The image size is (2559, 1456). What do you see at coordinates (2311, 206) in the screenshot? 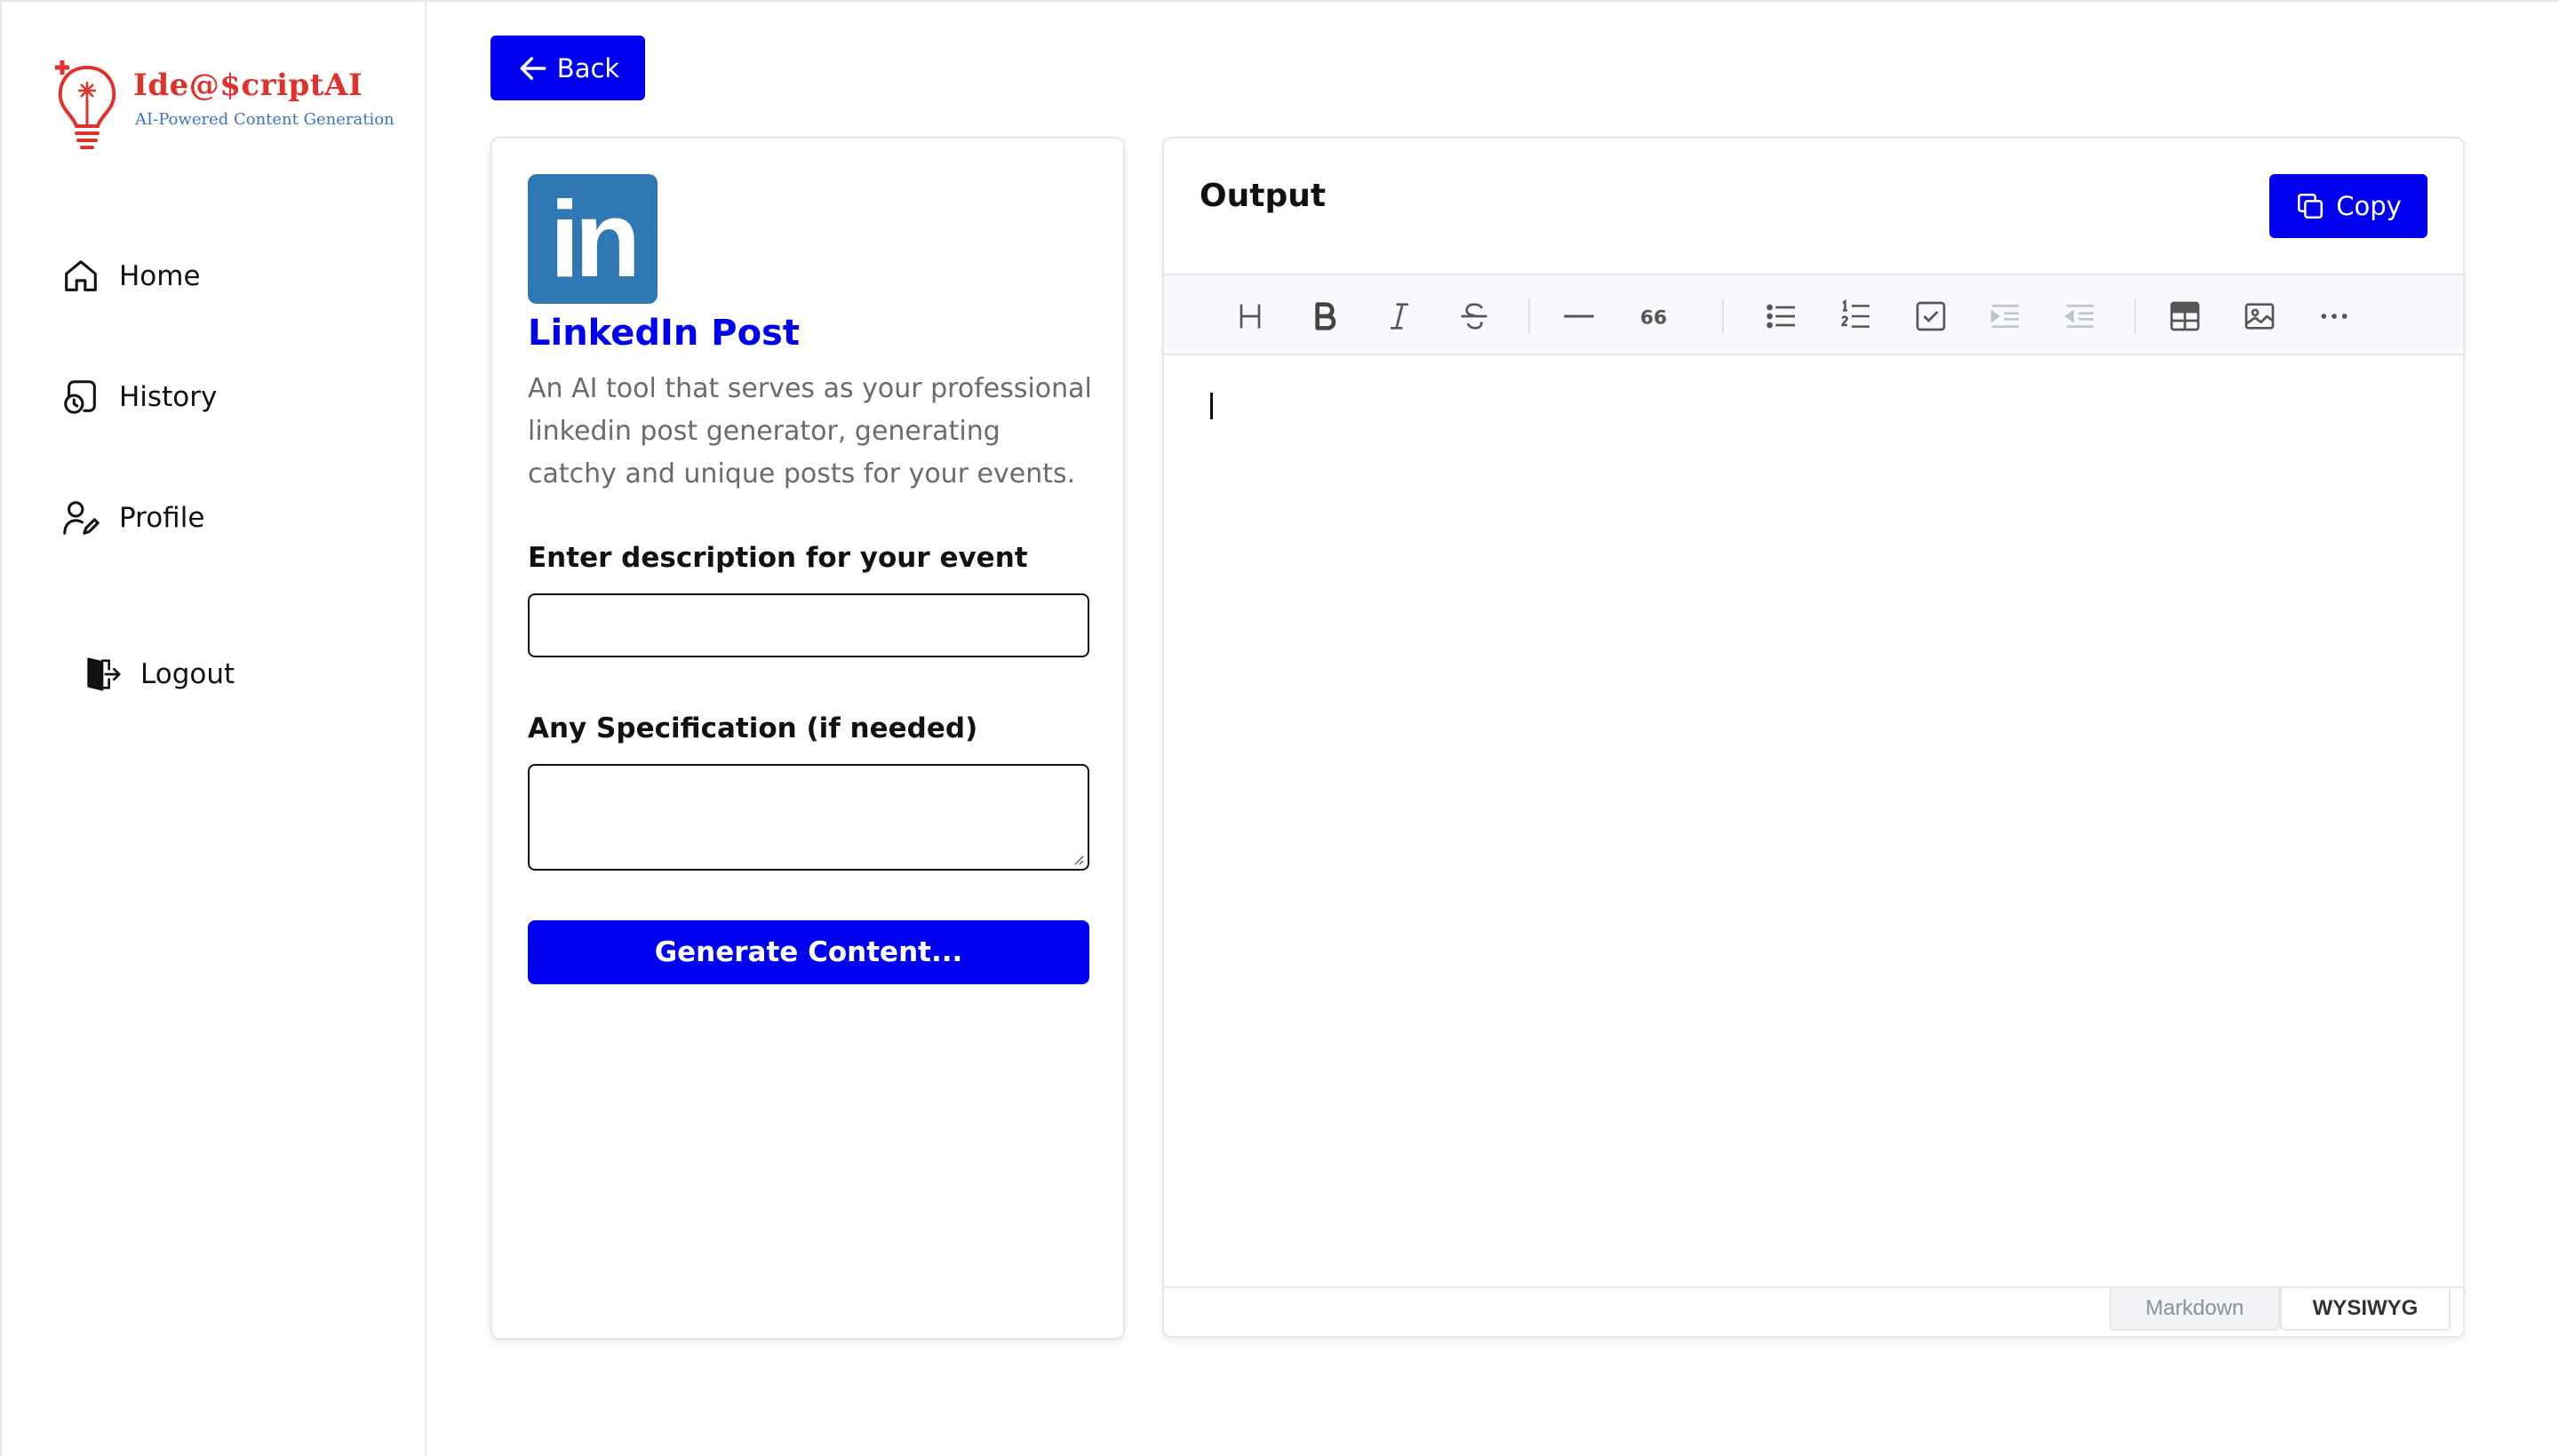
I see `copy-icon` at bounding box center [2311, 206].